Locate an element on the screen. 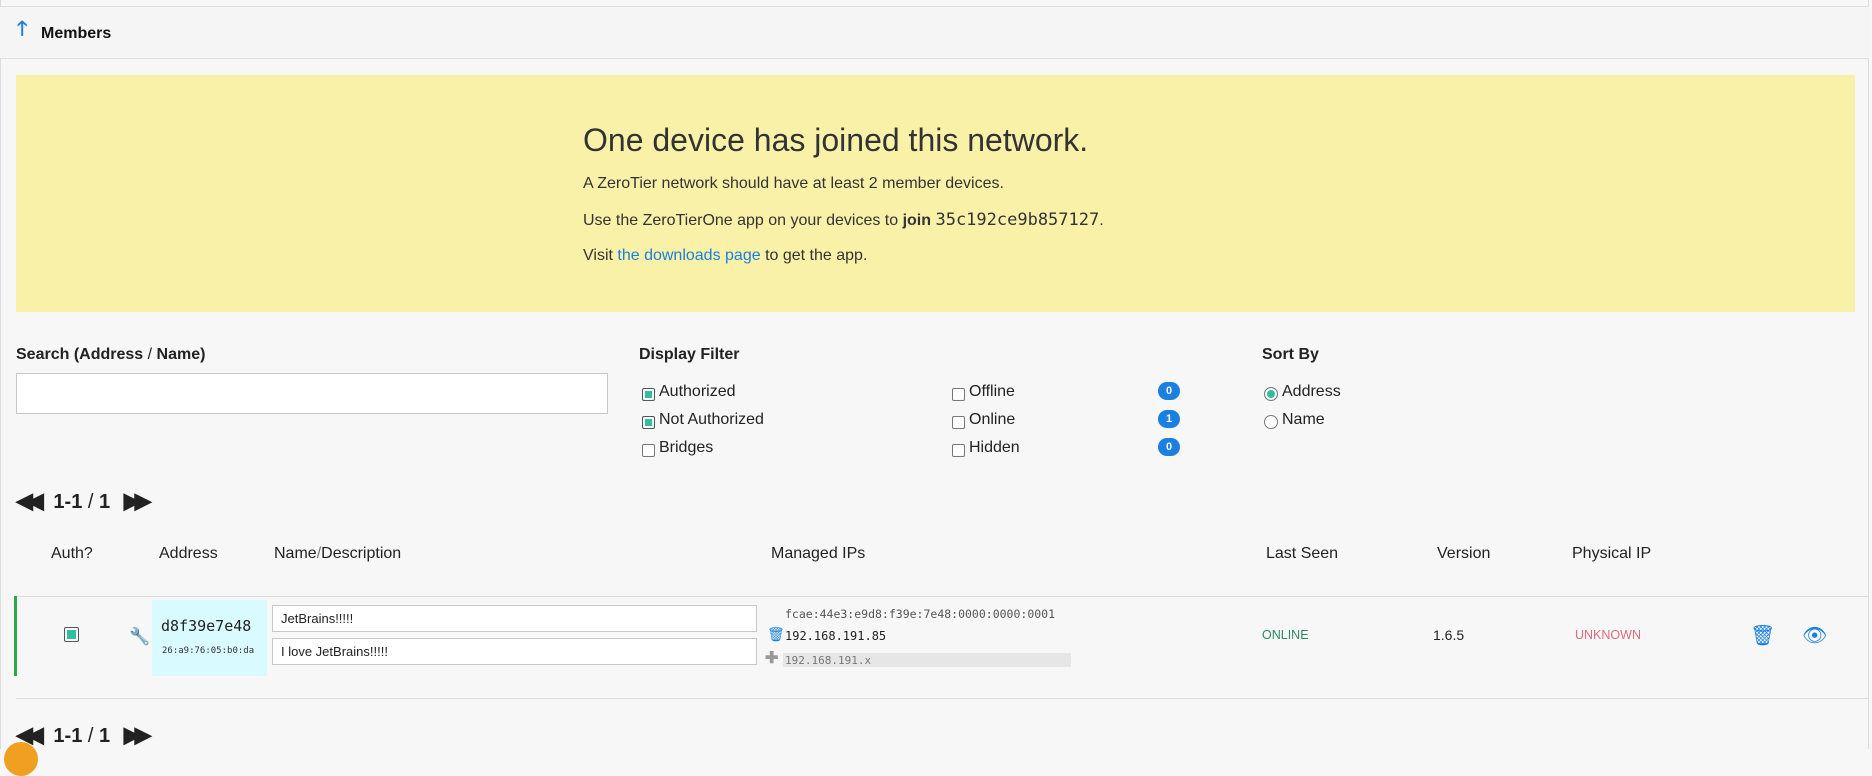 Image resolution: width=1872 pixels, height=776 pixels. sort-address-radio is located at coordinates (1271, 394).